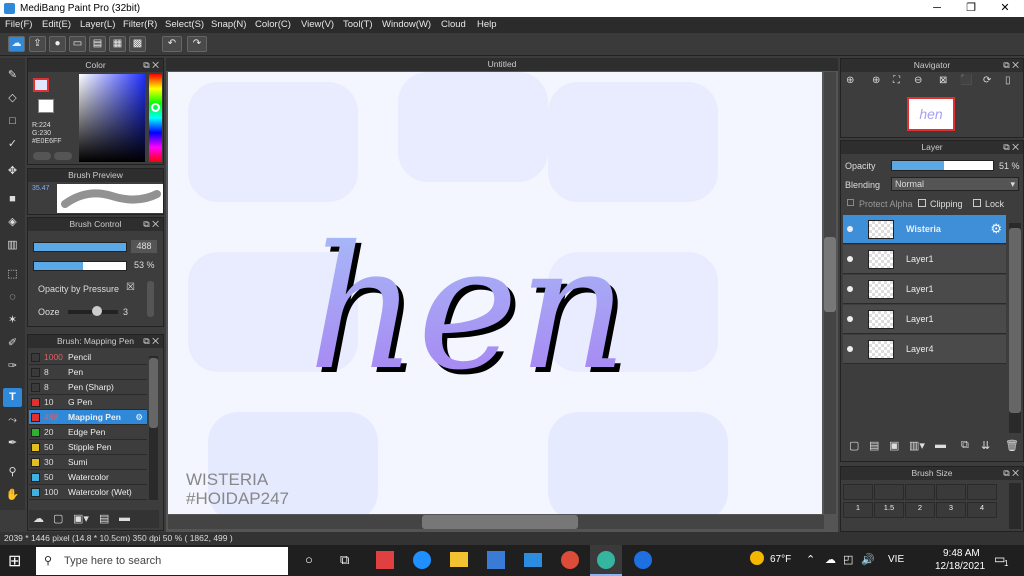 The image size is (1024, 576). Describe the element at coordinates (951, 510) in the screenshot. I see `brush-size-cell: 3` at that location.